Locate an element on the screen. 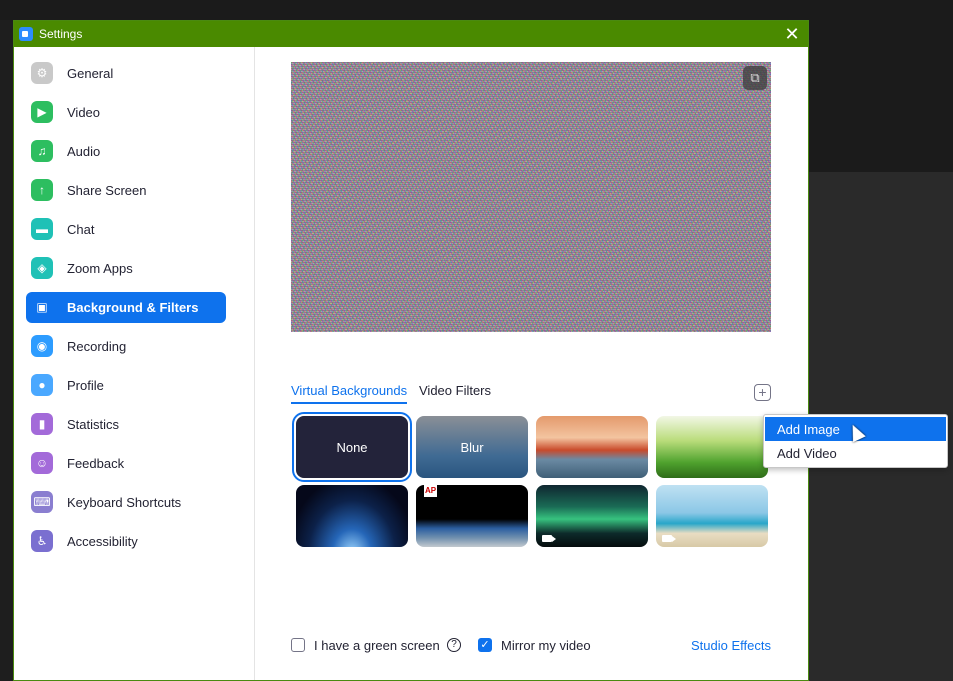 This screenshot has width=953, height=681. background-thumb-grass is located at coordinates (712, 447).